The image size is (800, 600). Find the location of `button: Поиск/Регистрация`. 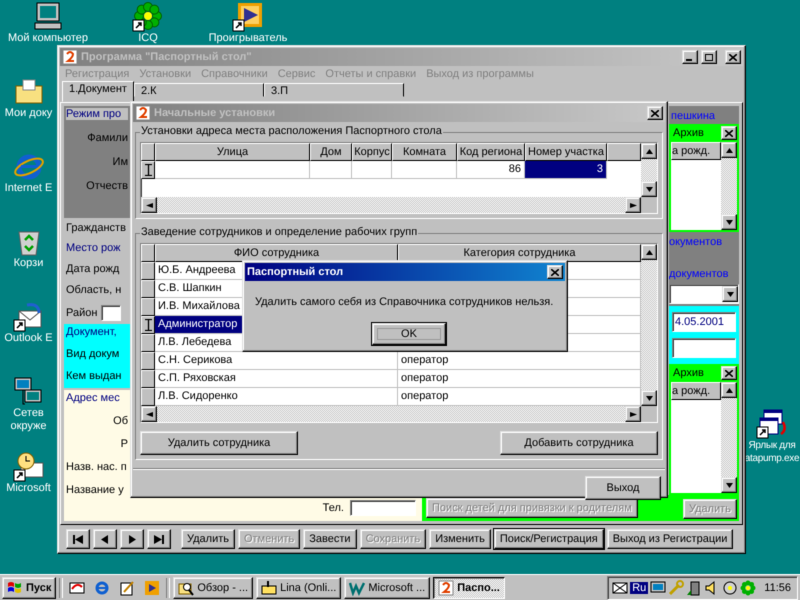

button: Поиск/Регистрация is located at coordinates (549, 539).